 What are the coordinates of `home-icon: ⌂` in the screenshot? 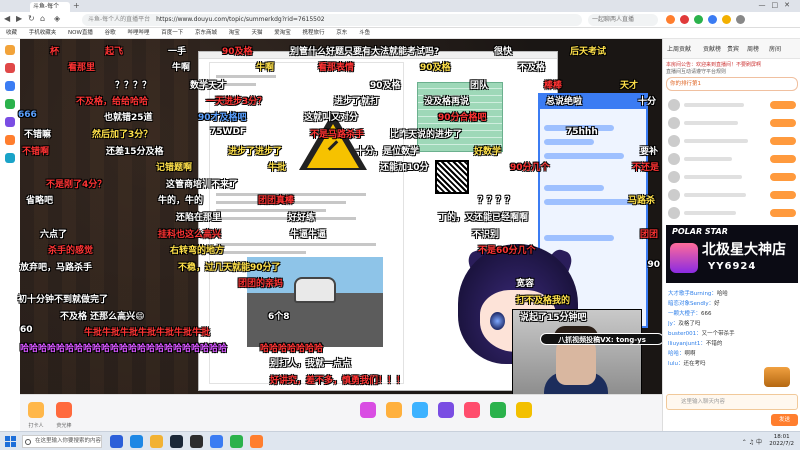 It's located at (42, 18).